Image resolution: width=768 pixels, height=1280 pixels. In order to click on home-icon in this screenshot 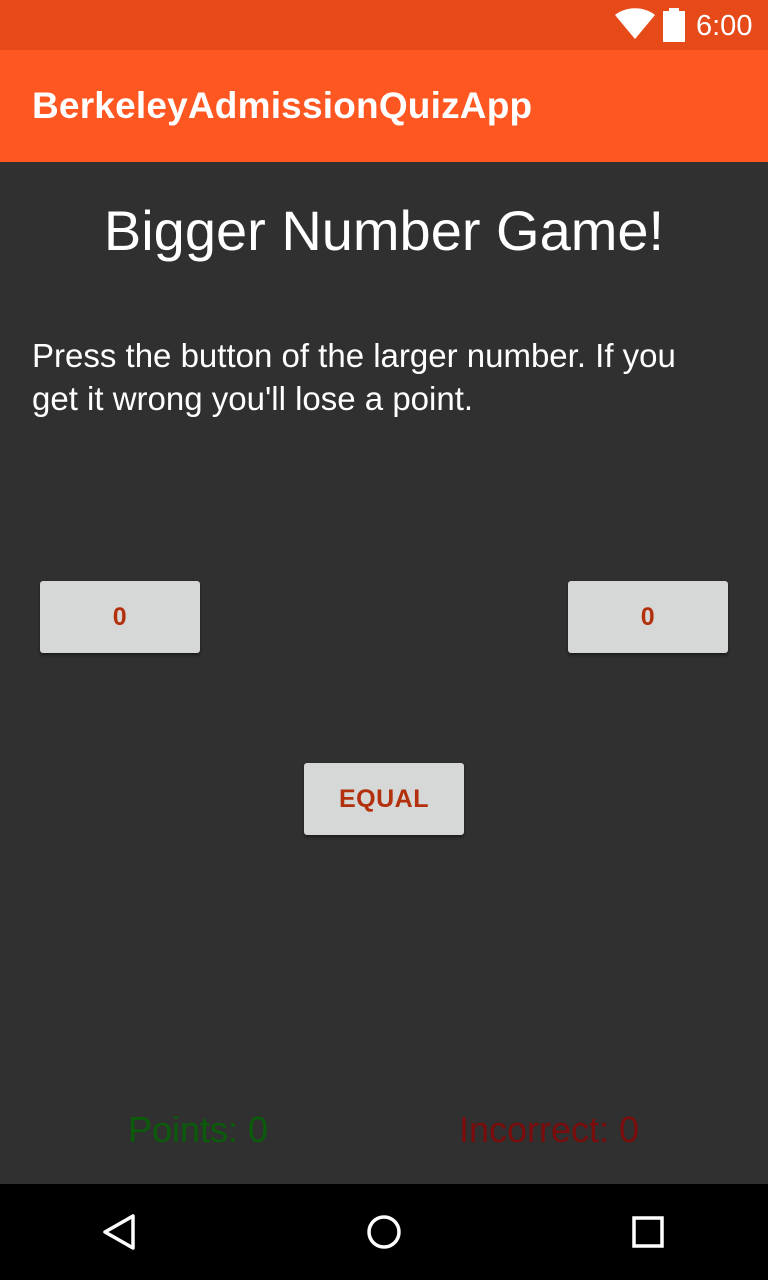, I will do `click(384, 1232)`.